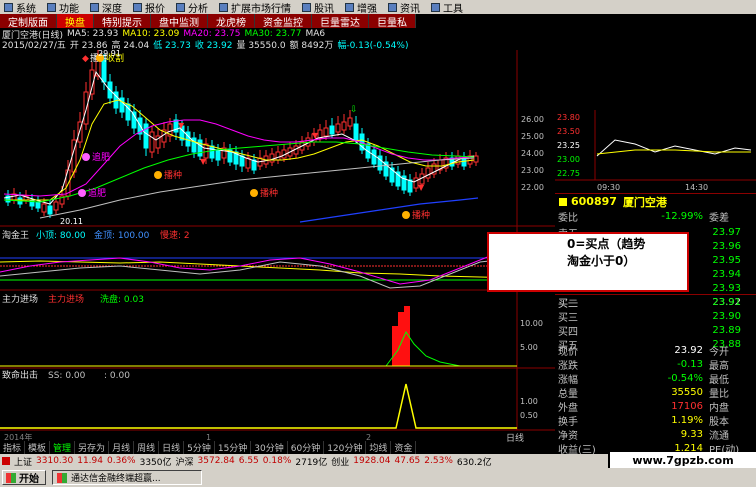 This screenshot has width=756, height=487. I want to click on weibi-row: 委比 -12.99% 委差, so click(643, 217).